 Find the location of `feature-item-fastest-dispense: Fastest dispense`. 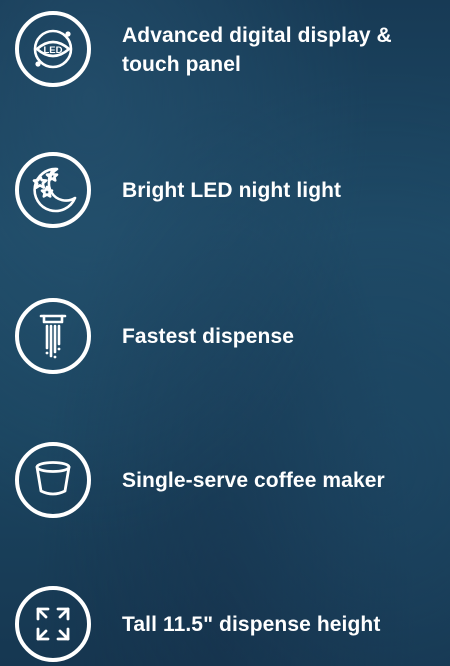

feature-item-fastest-dispense: Fastest dispense is located at coordinates (225, 340).